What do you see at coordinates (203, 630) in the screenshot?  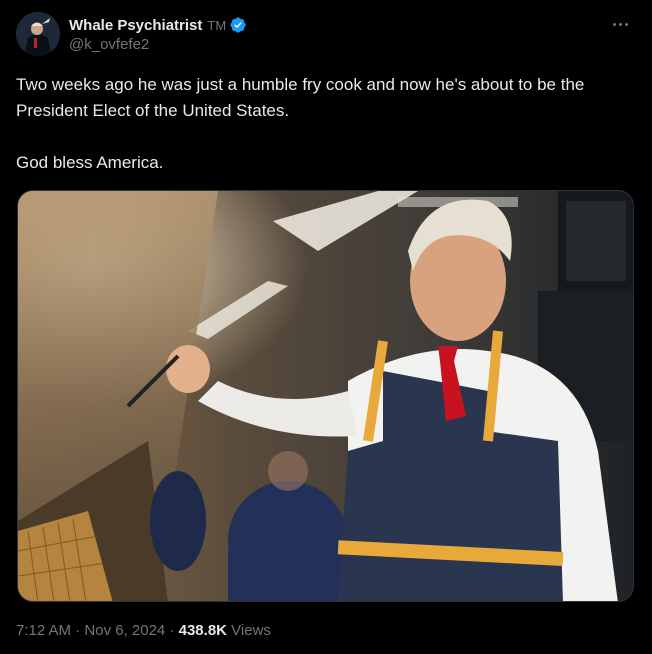 I see `views-count: 438.8K` at bounding box center [203, 630].